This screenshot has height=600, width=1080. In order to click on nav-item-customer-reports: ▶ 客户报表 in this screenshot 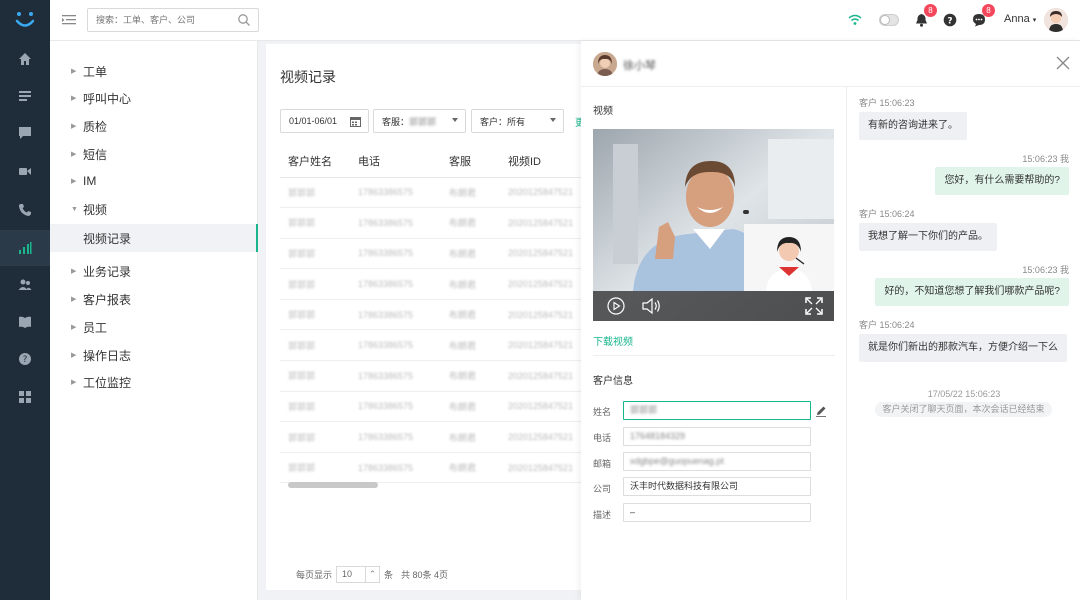, I will do `click(154, 299)`.